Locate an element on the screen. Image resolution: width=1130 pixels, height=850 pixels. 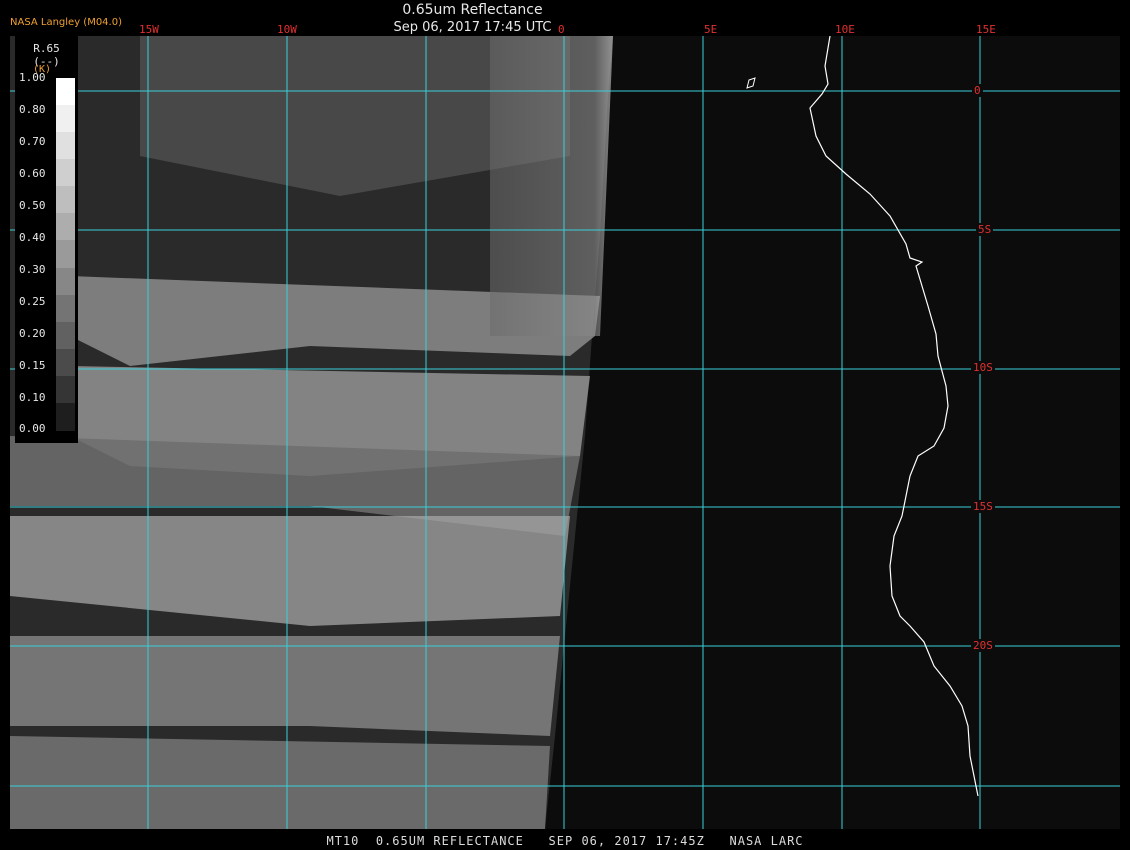
colorbar-tick: 0.70 is located at coordinates (32, 141).